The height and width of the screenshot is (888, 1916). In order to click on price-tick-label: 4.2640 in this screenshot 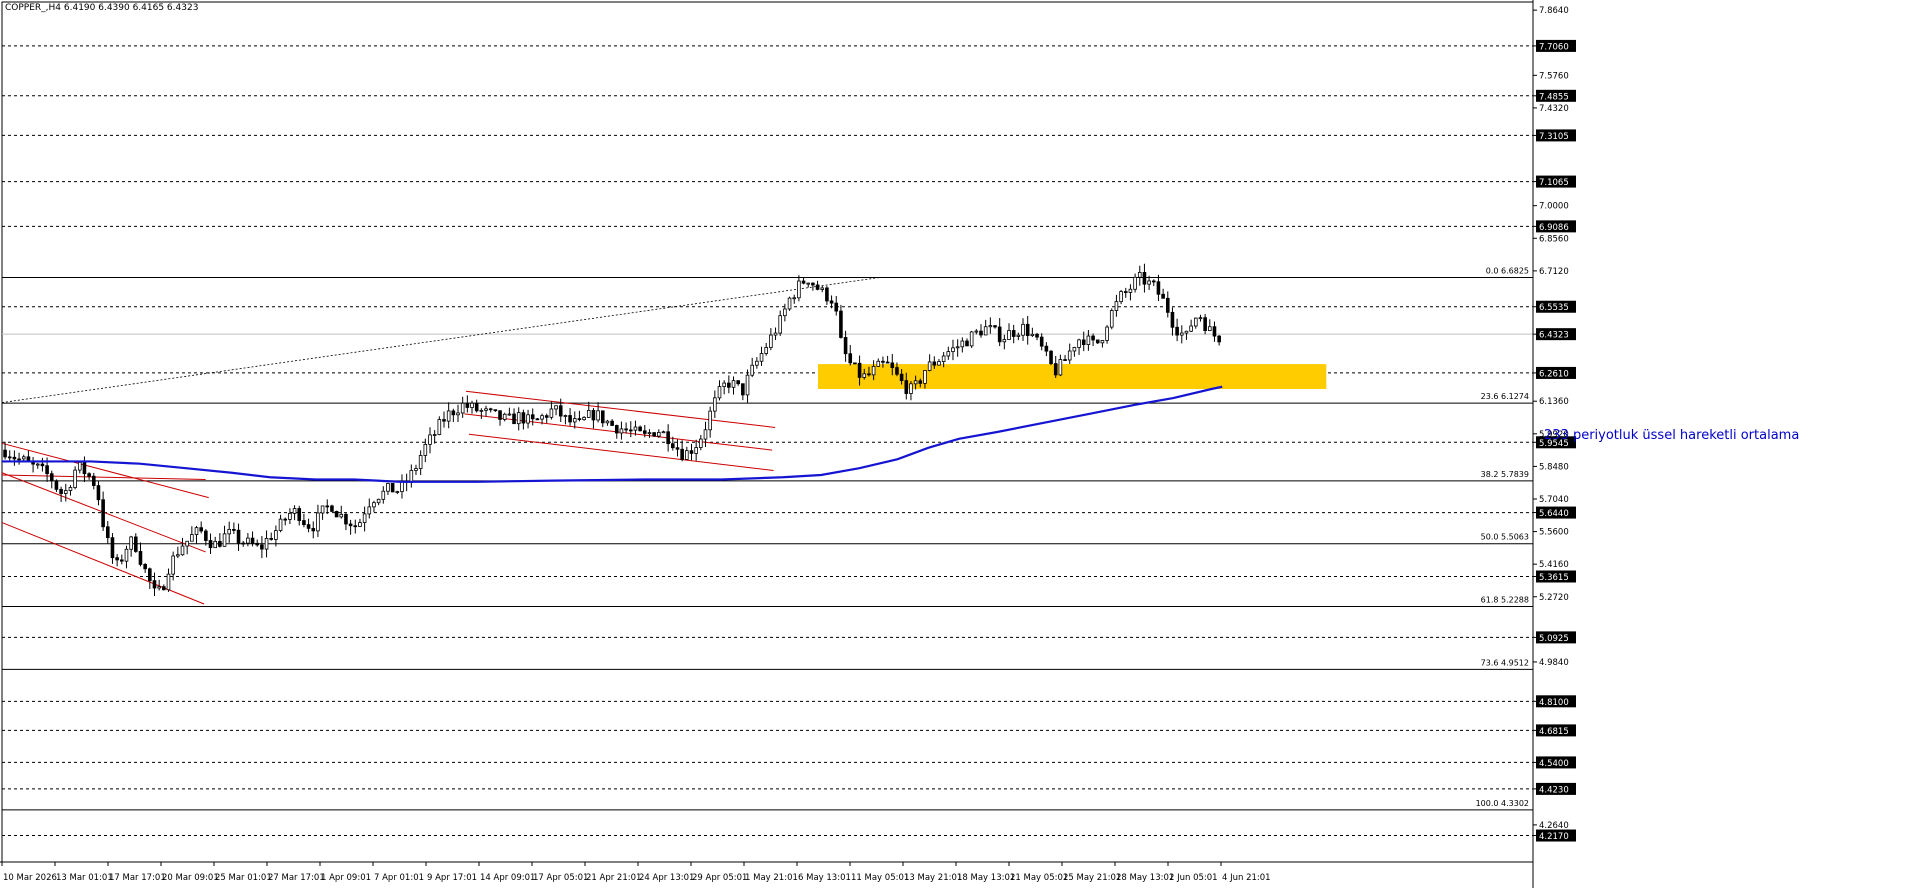, I will do `click(1554, 826)`.